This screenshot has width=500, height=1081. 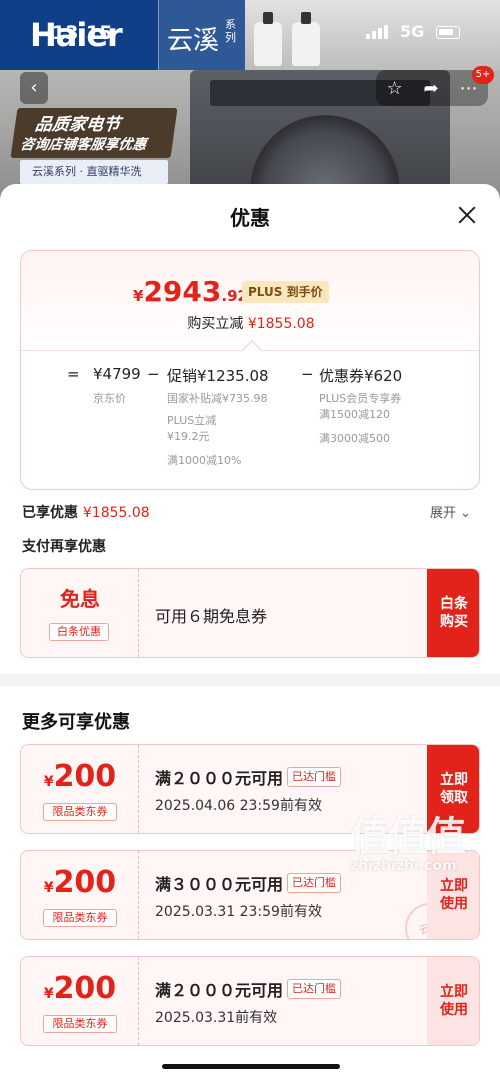 What do you see at coordinates (354, 414) in the screenshot?
I see `coupon-item: 满1500减120` at bounding box center [354, 414].